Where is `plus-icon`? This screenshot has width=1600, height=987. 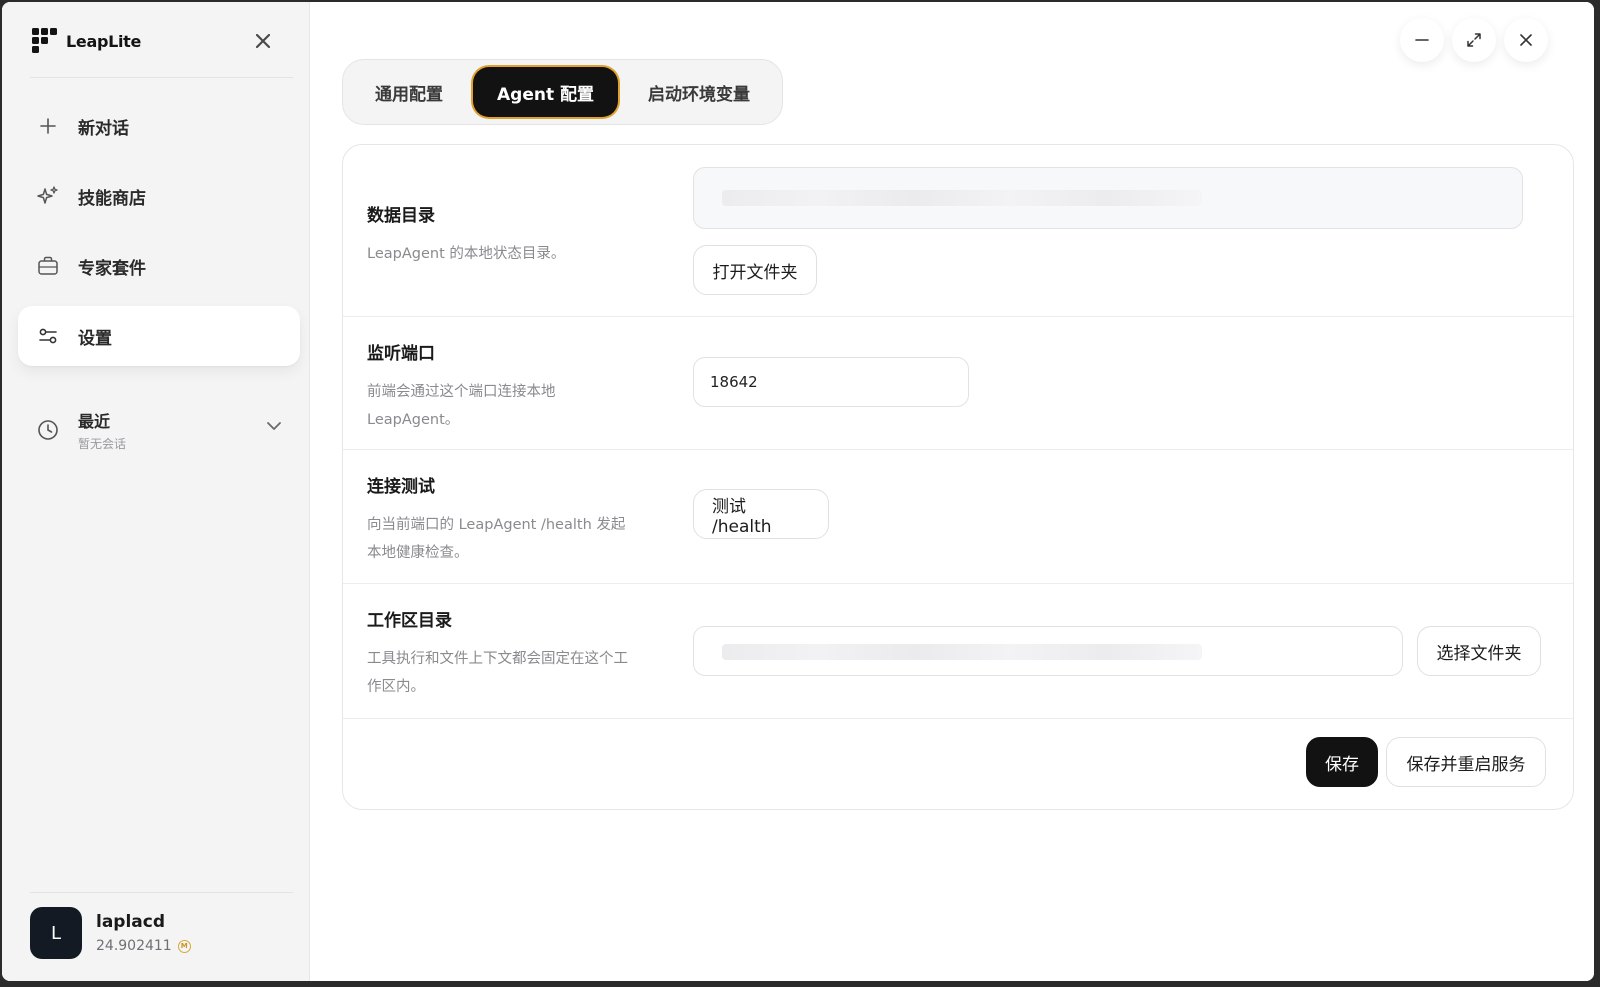 plus-icon is located at coordinates (48, 126).